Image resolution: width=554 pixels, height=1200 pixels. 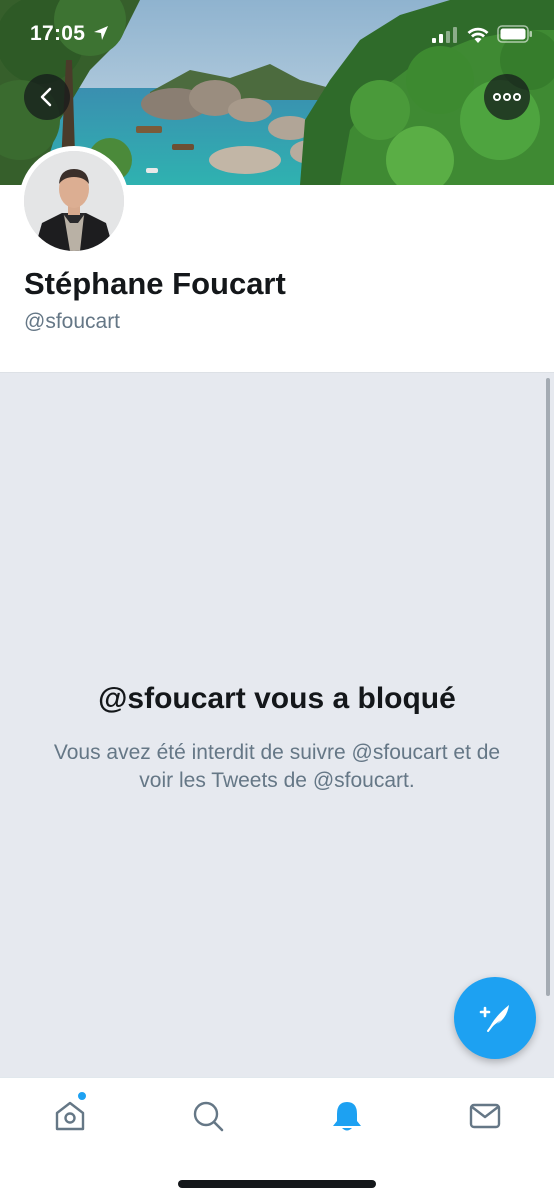 I want to click on mail-icon, so click(x=485, y=1116).